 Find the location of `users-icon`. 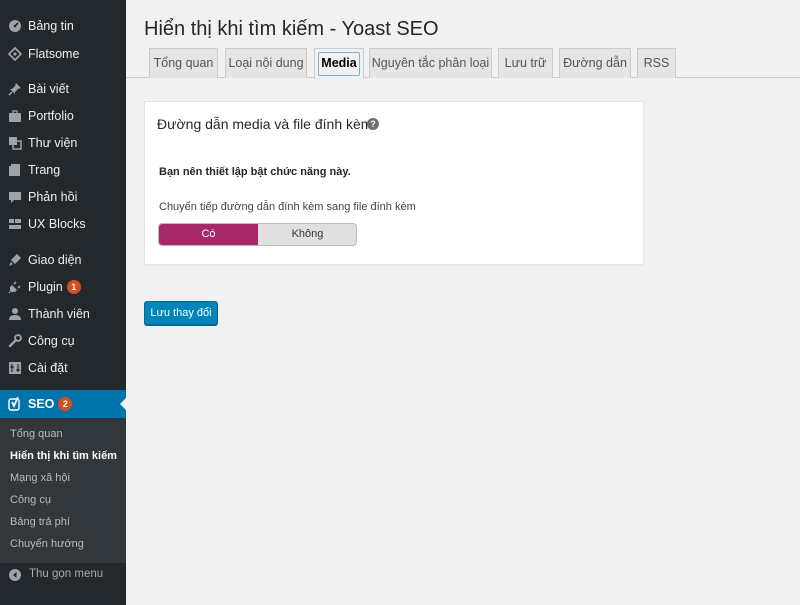

users-icon is located at coordinates (15, 314).